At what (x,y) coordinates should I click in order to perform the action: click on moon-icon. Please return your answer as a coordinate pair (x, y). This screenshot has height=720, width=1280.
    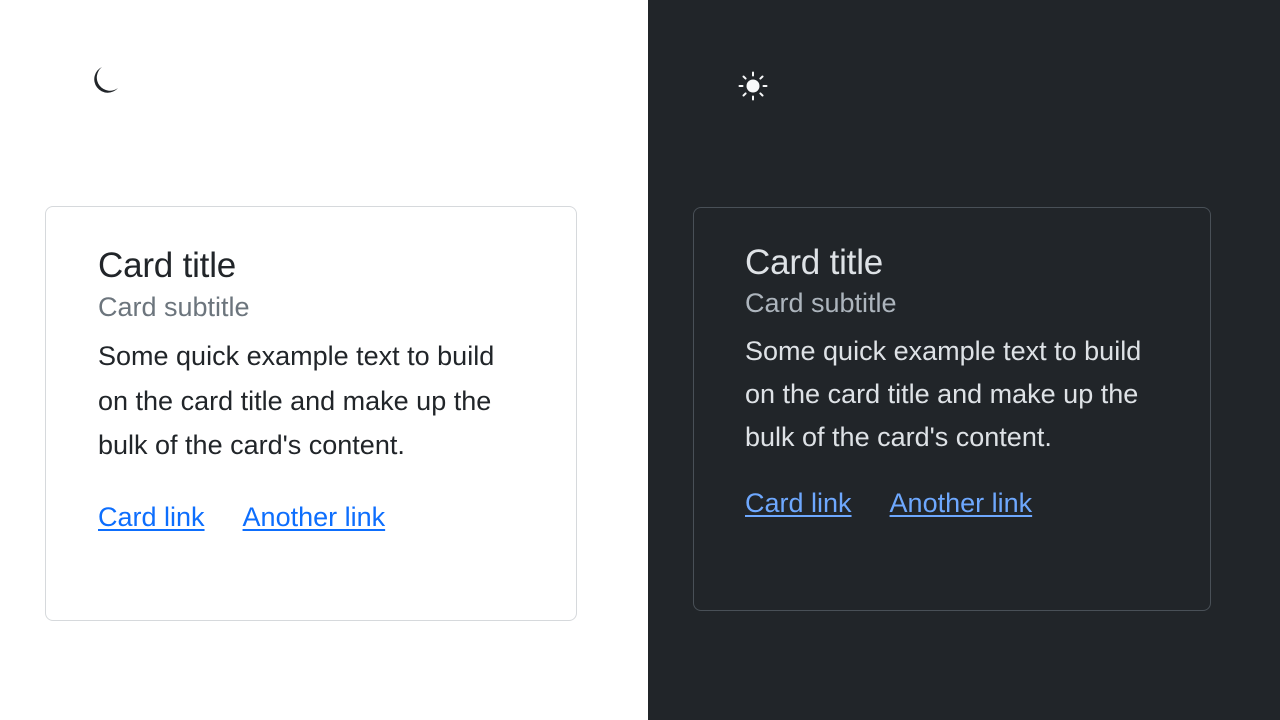
    Looking at the image, I should click on (106, 80).